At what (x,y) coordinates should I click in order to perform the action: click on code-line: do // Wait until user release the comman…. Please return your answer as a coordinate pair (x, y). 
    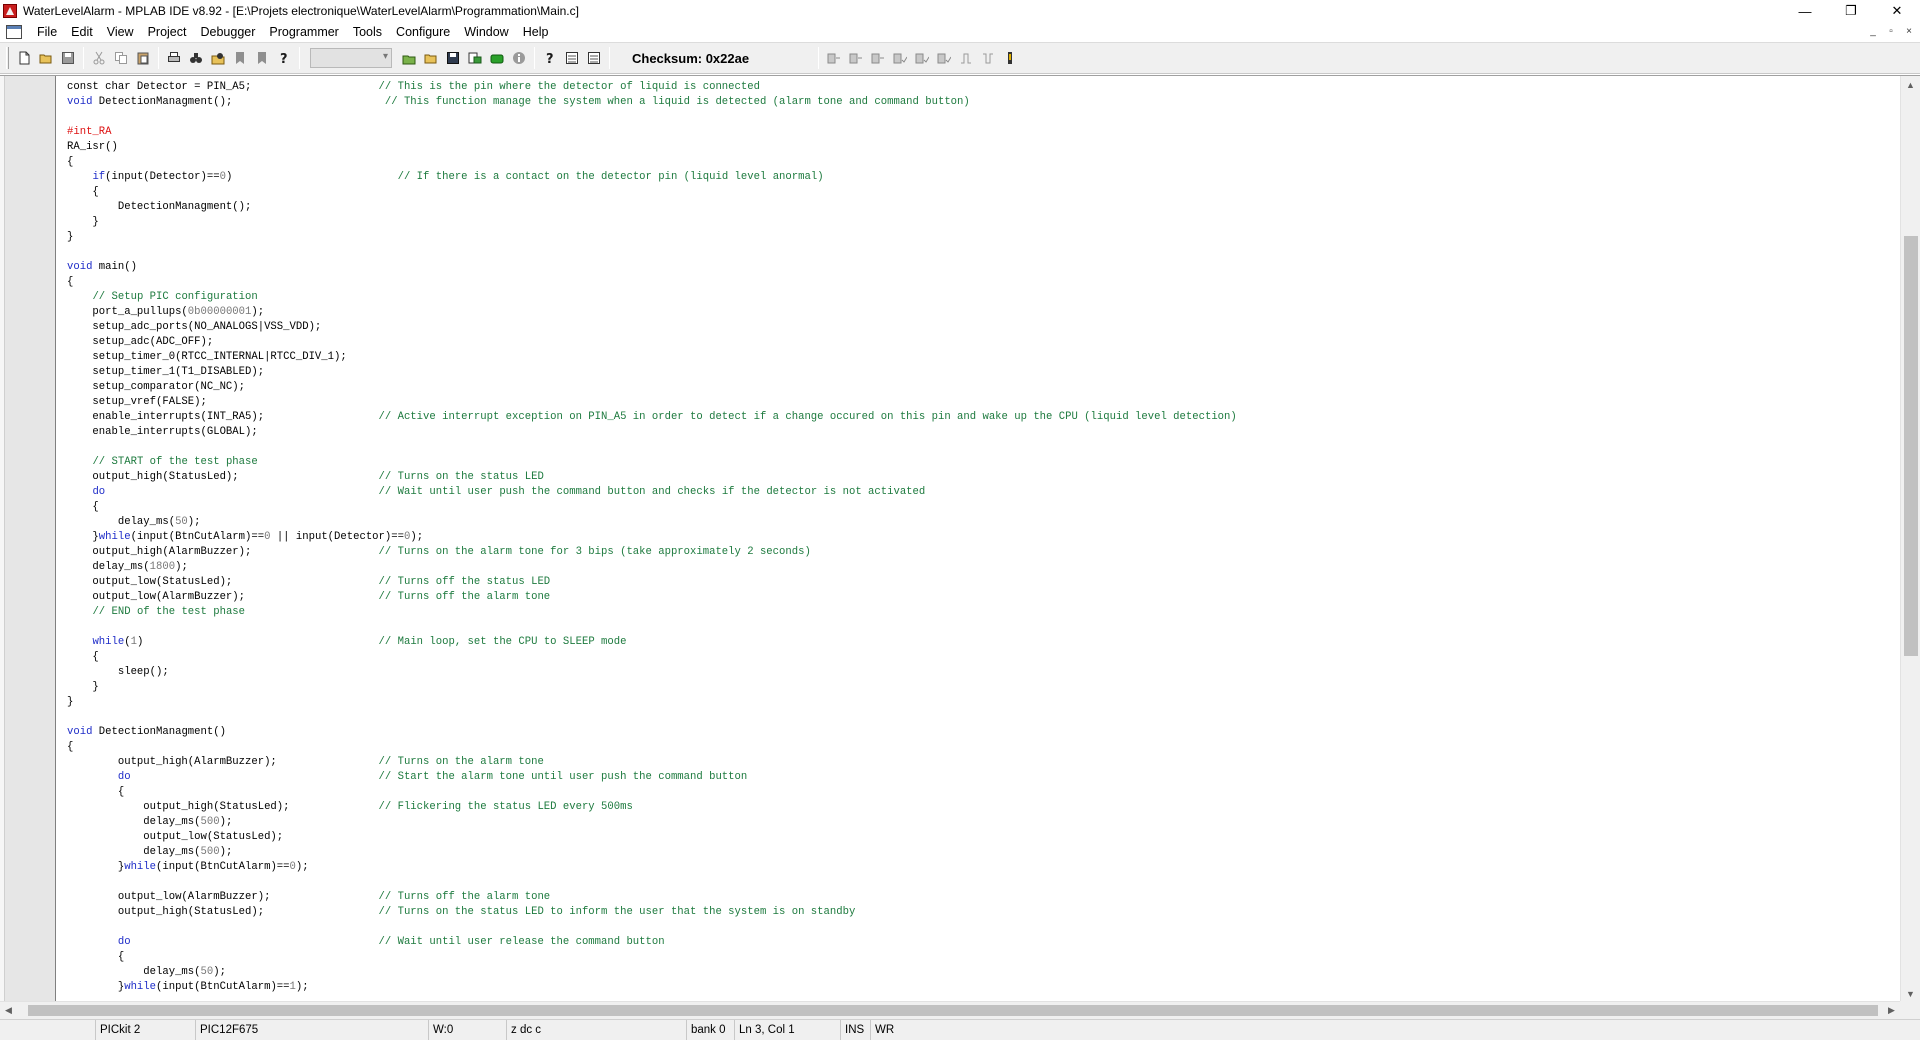
    Looking at the image, I should click on (982, 942).